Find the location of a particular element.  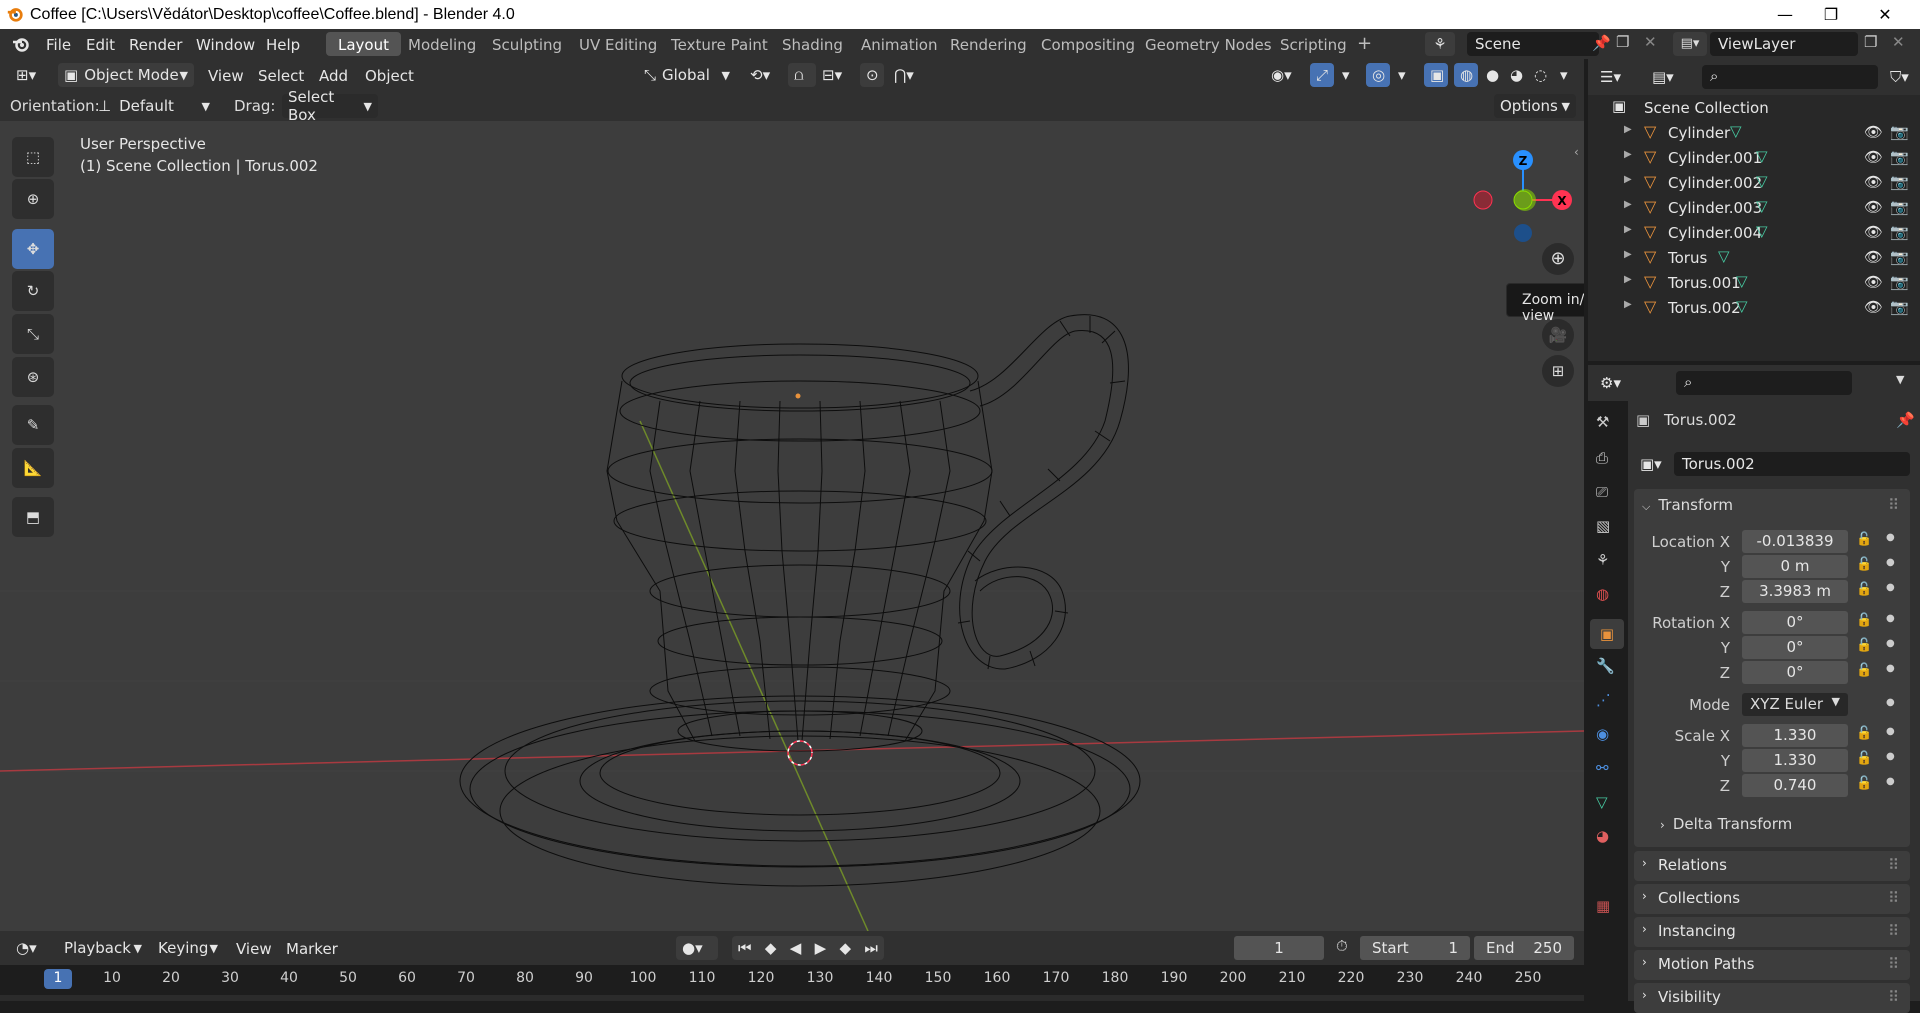

orientation-dropdown: ⊥ Default ▼ is located at coordinates (154, 106).